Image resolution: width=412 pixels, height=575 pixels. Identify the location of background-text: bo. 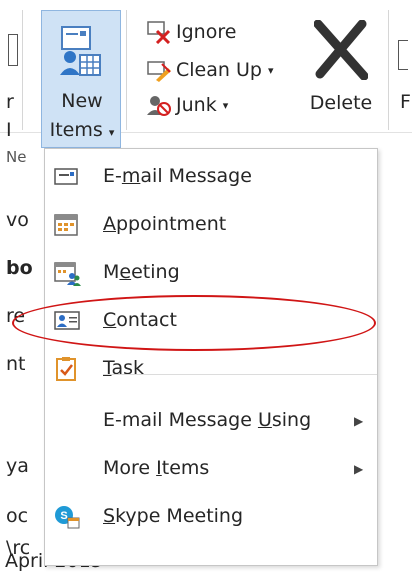
(19, 268).